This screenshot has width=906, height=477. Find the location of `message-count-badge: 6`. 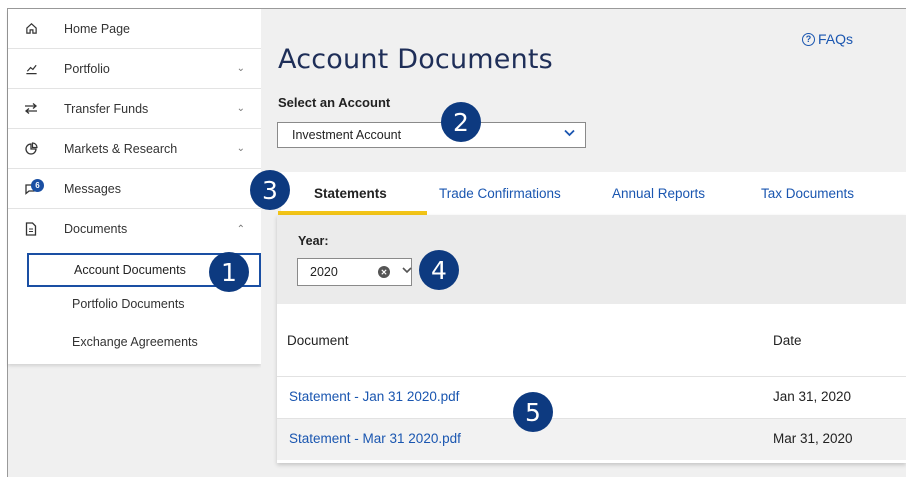

message-count-badge: 6 is located at coordinates (37, 185).